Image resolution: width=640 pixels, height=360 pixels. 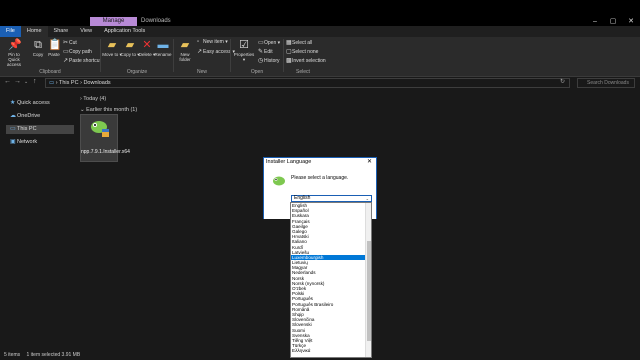 I want to click on star-icon: ★, so click(x=13, y=103).